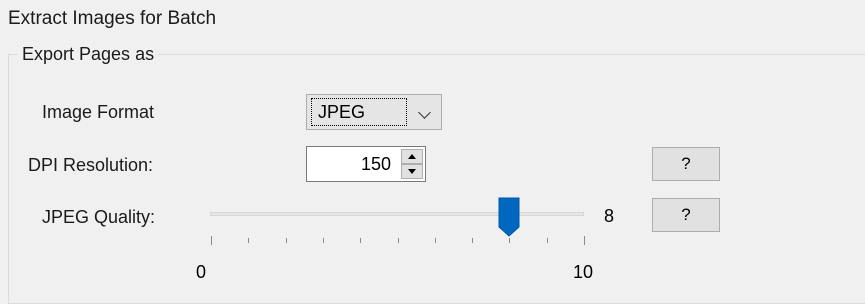 Image resolution: width=865 pixels, height=304 pixels. I want to click on image-format-label: Image Format, so click(98, 112).